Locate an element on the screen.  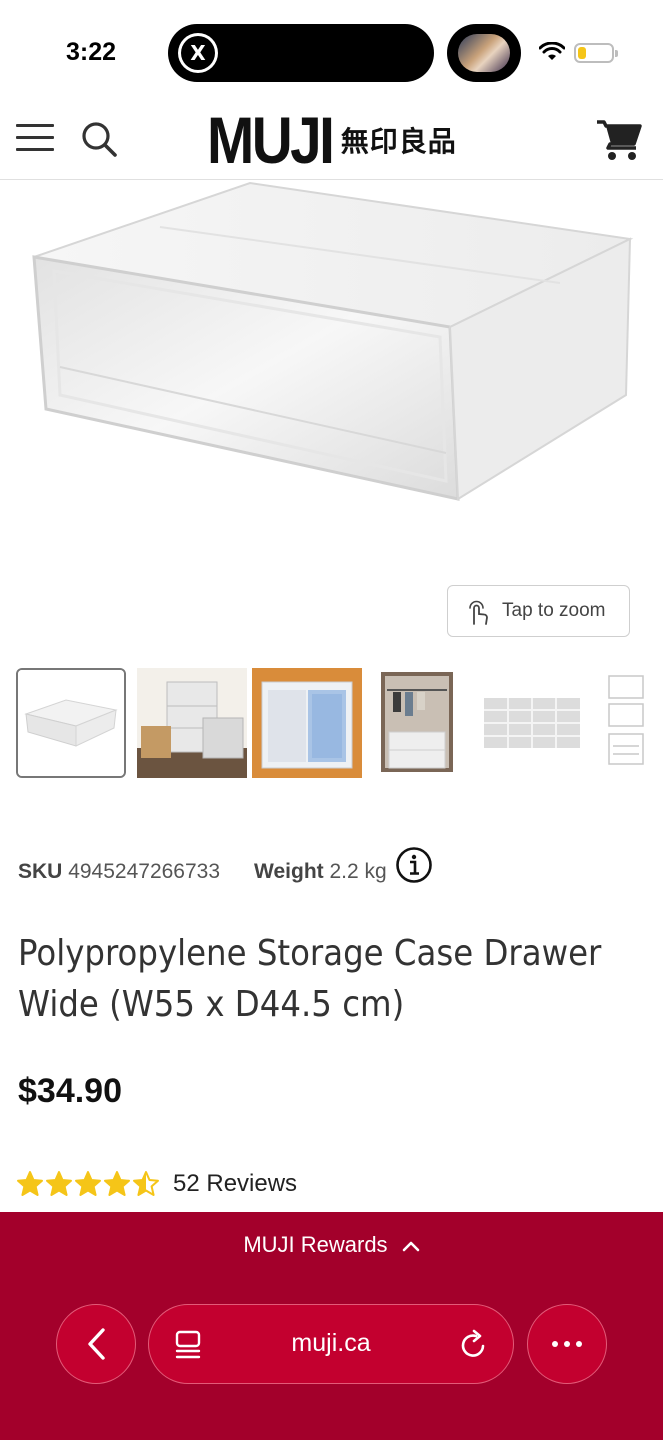
muji-rewards-toggle: MUJI Rewards is located at coordinates (331, 1245).